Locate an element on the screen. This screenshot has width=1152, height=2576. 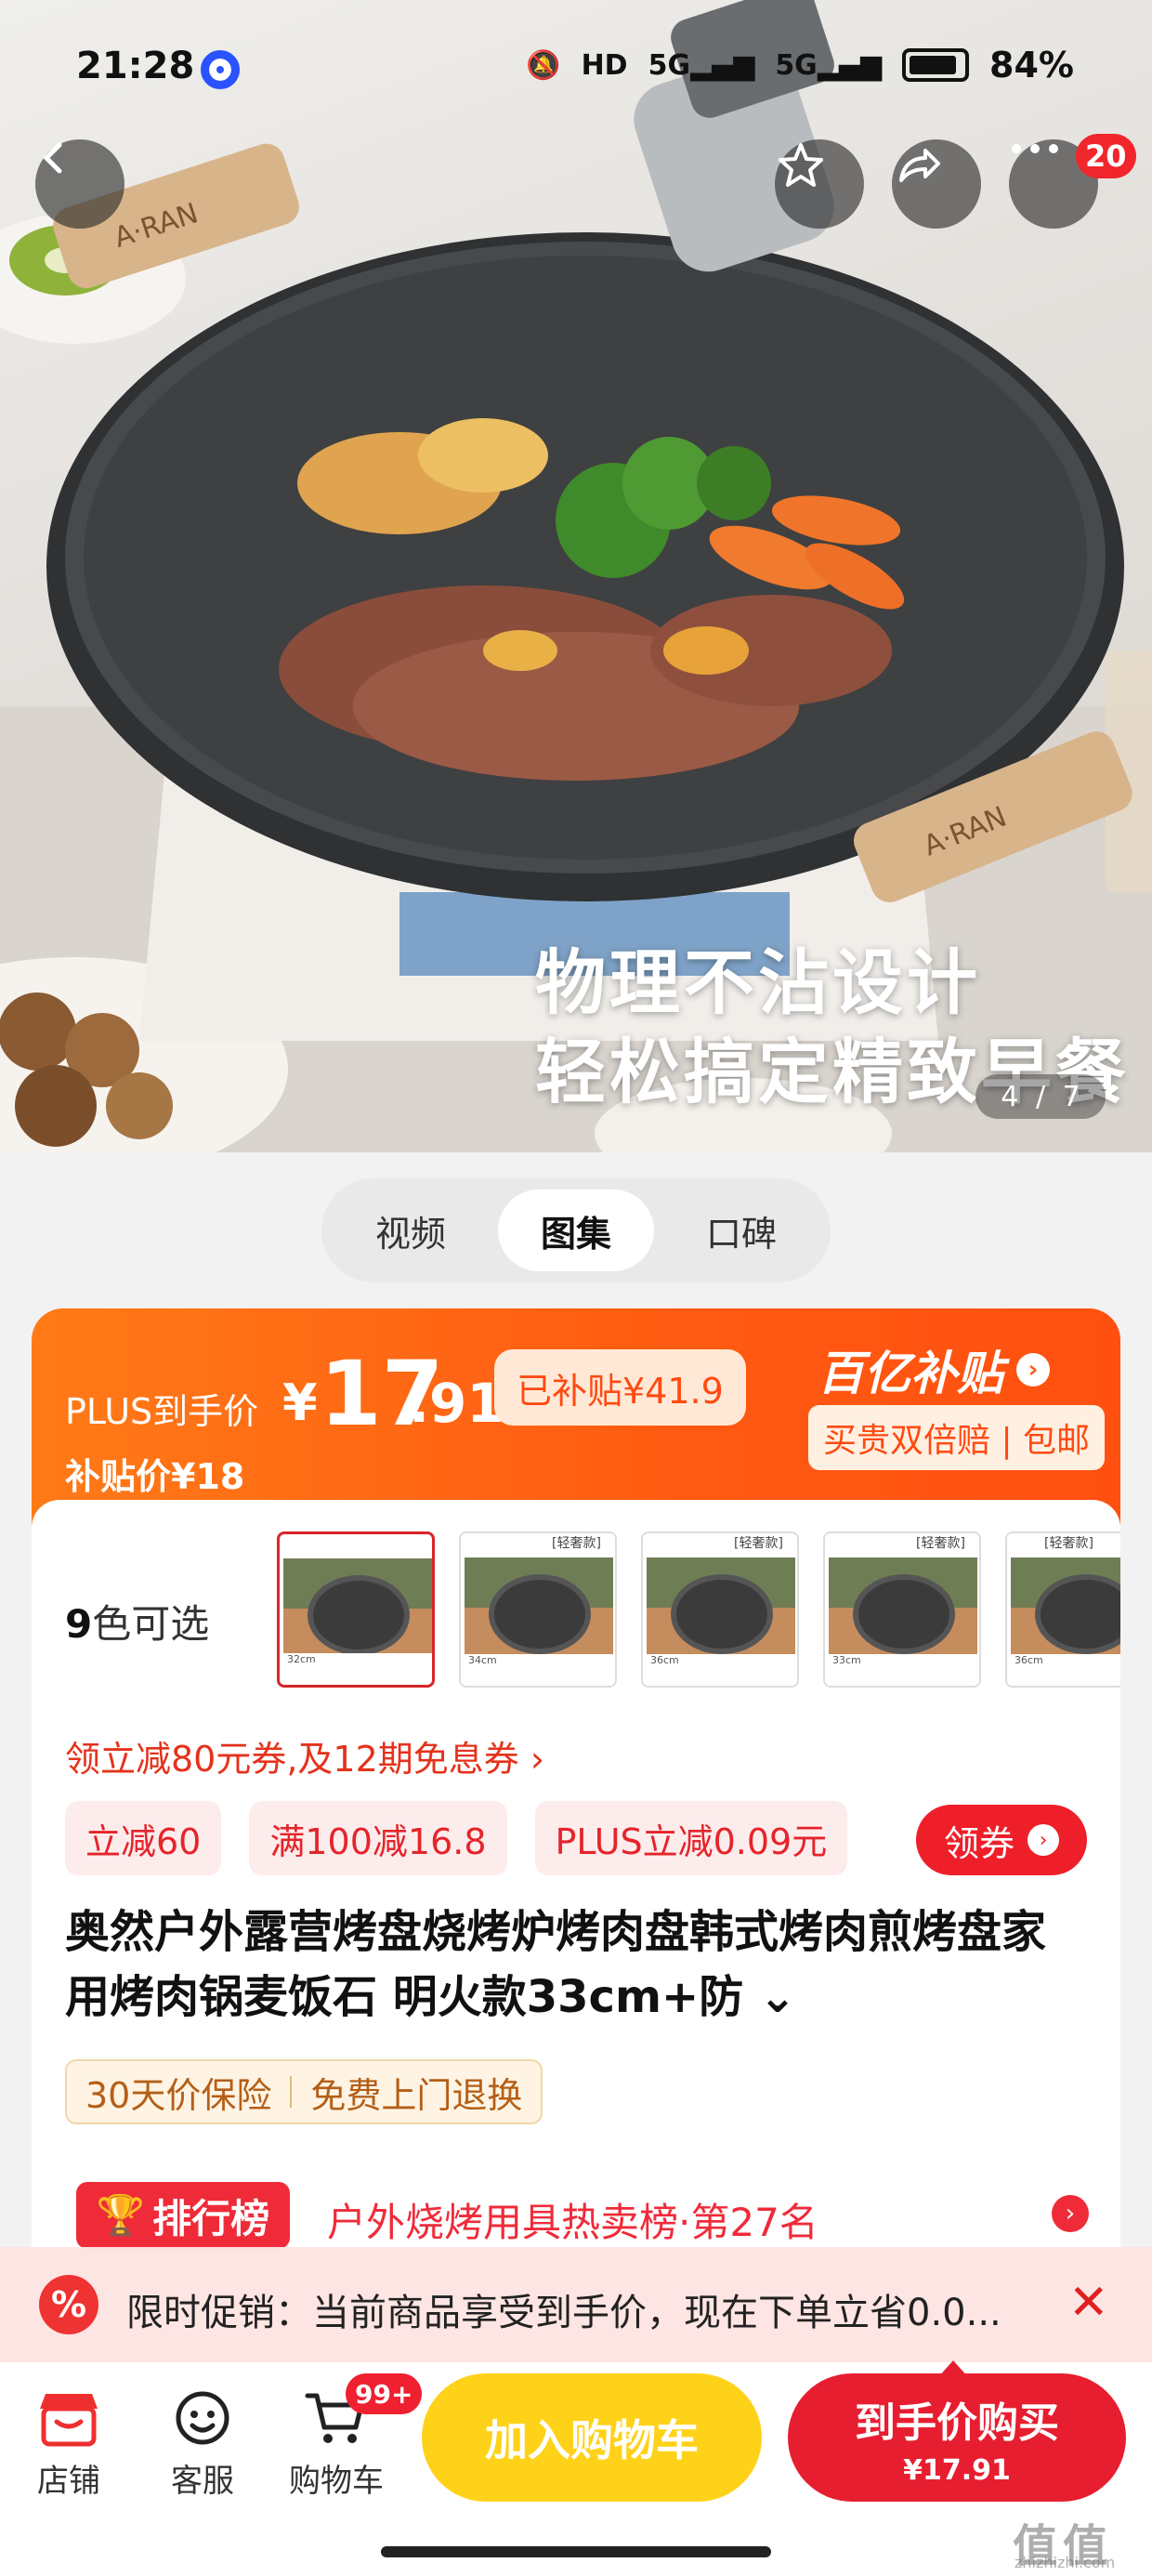
color-swatch: 32cm is located at coordinates (356, 1609).